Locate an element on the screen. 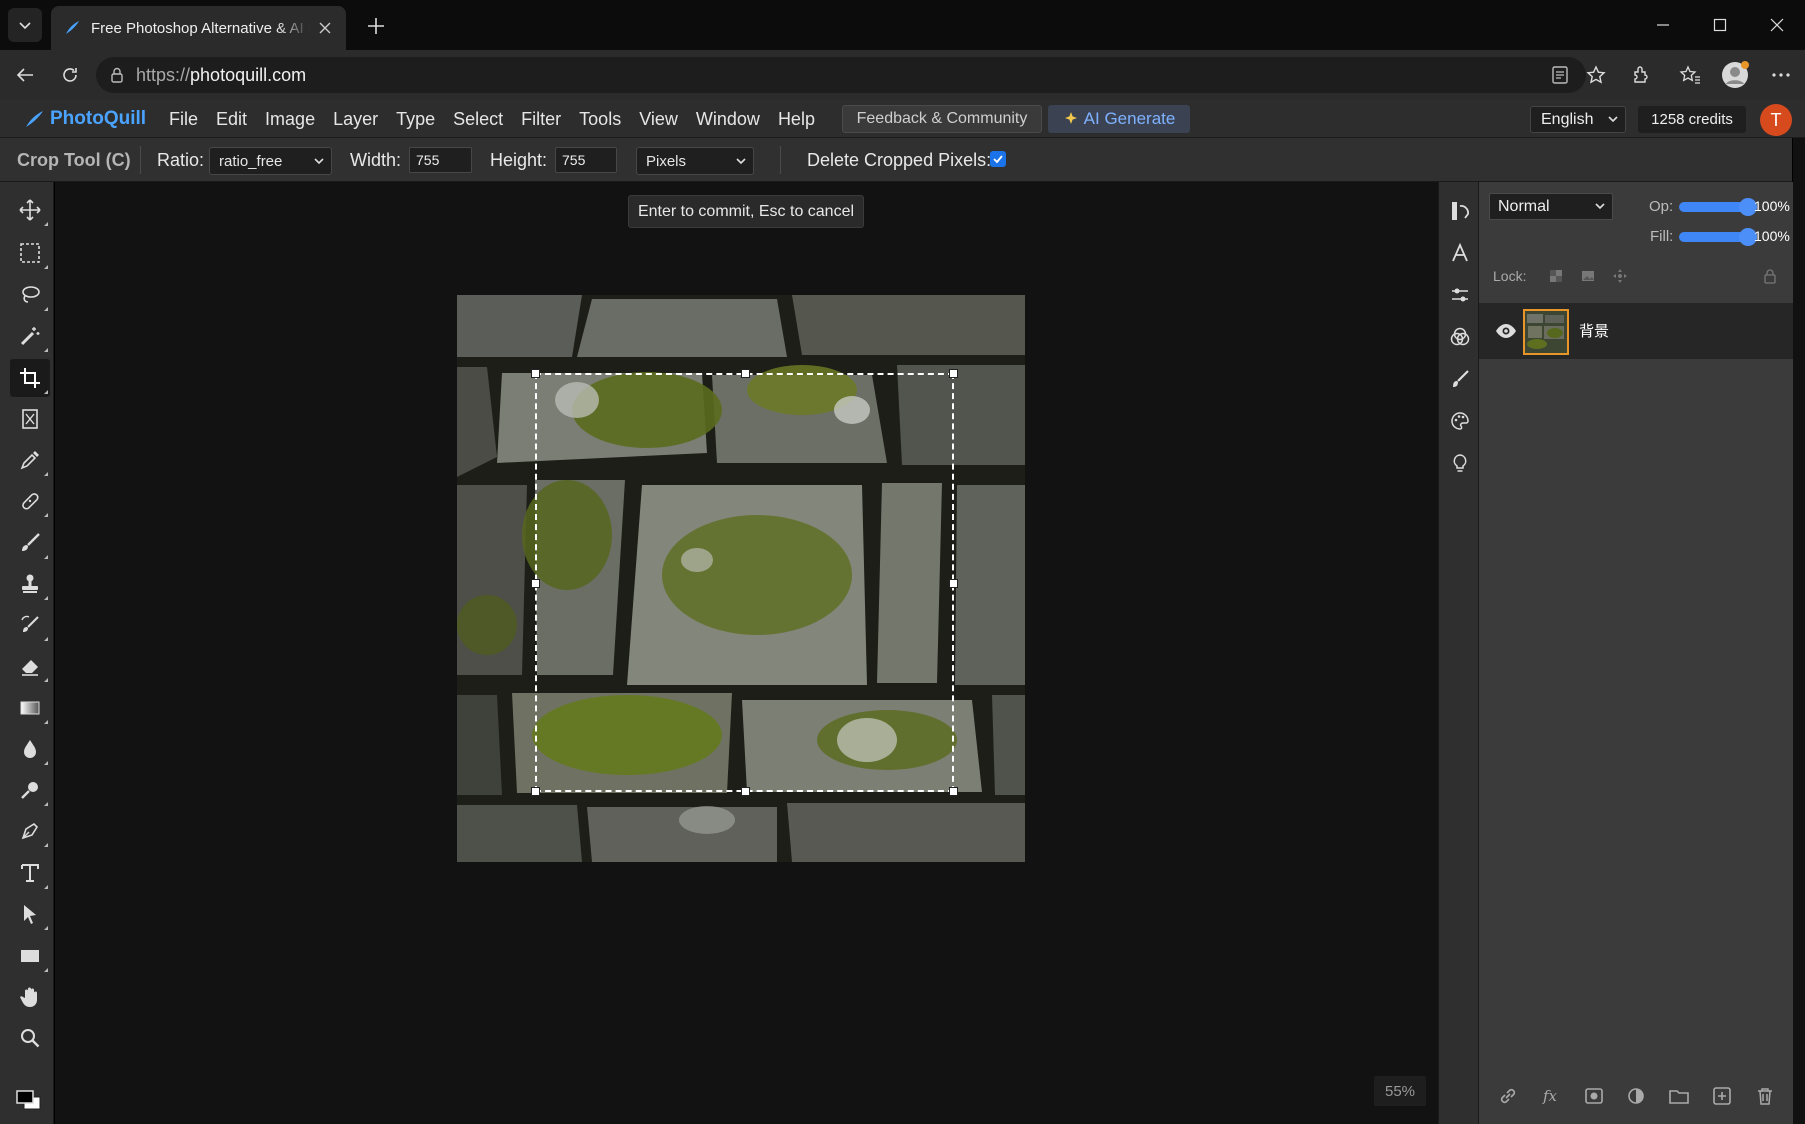 Image resolution: width=1805 pixels, height=1124 pixels. profile-avatar-icon is located at coordinates (1735, 75).